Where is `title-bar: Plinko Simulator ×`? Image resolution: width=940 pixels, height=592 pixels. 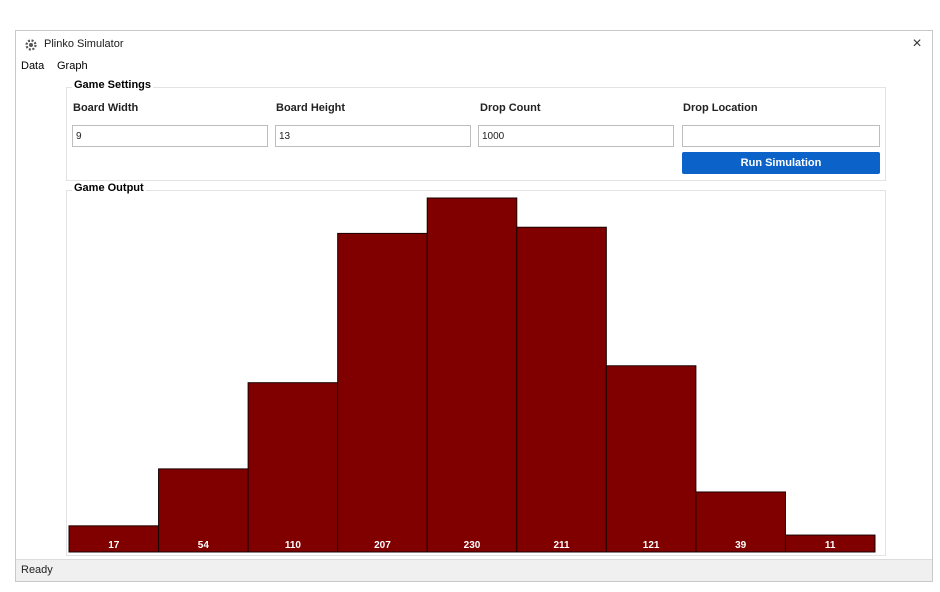
title-bar: Plinko Simulator × is located at coordinates (474, 45).